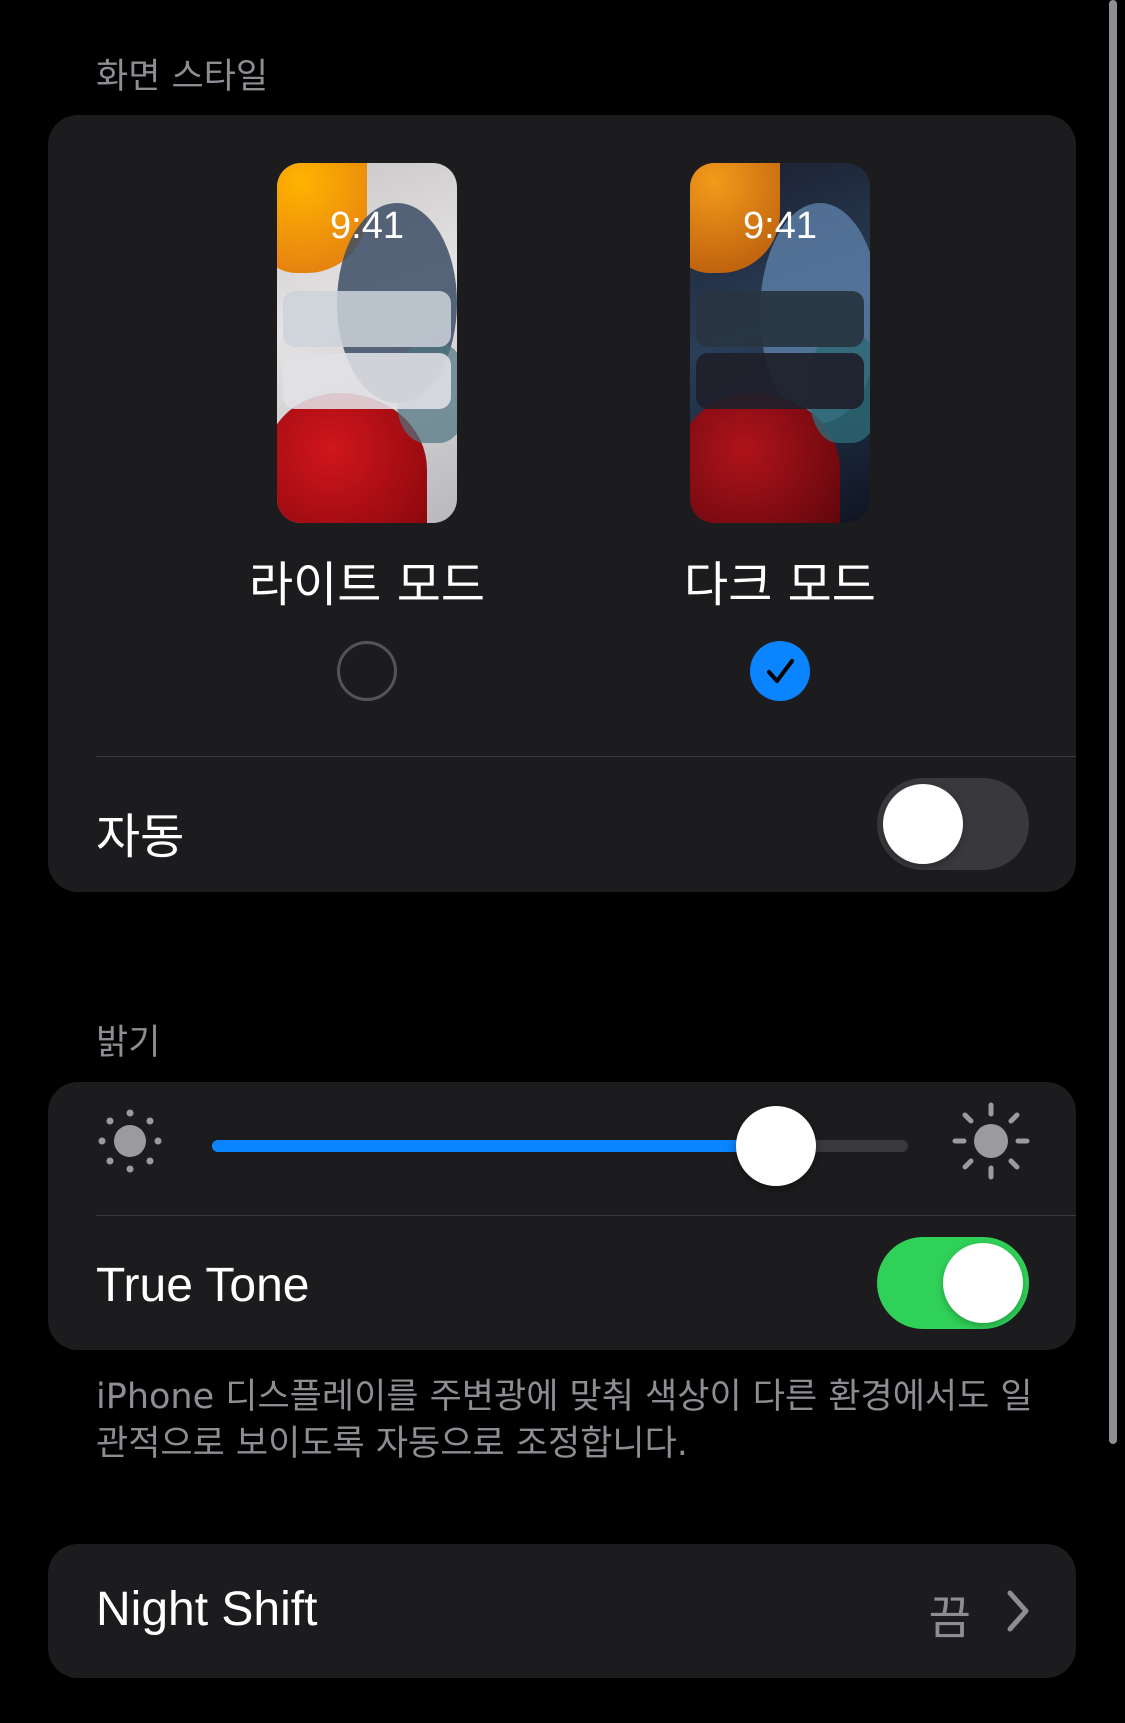  I want to click on true-tone-label: True Tone, so click(203, 1285).